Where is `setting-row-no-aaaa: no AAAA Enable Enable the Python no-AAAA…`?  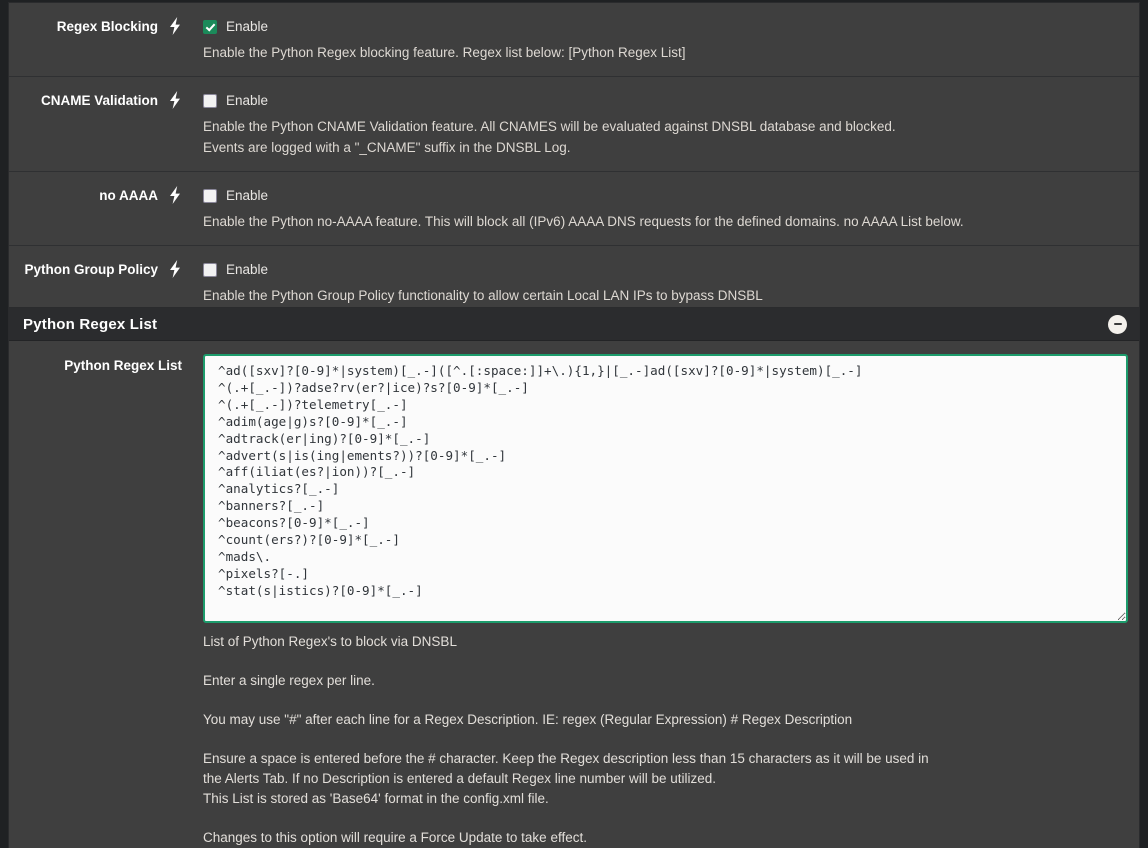
setting-row-no-aaaa: no AAAA Enable Enable the Python no-AAAA… is located at coordinates (574, 209).